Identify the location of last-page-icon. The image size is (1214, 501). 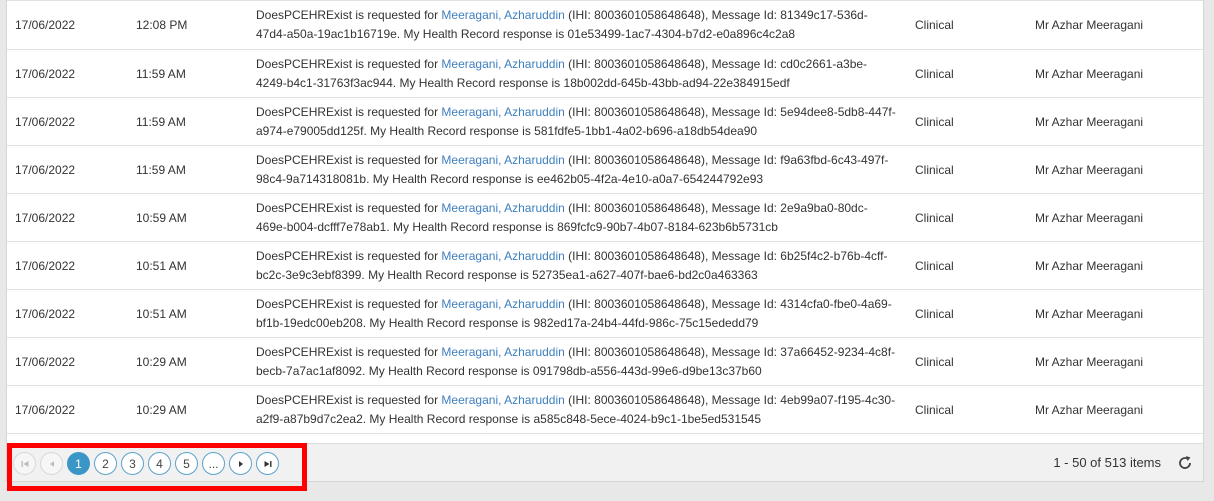
(267, 463).